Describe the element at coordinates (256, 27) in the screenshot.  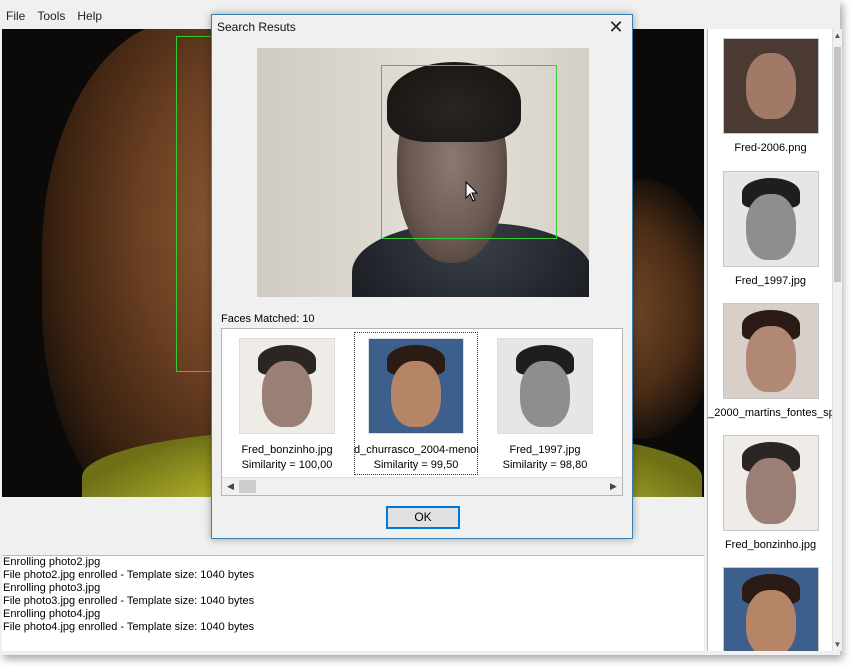
I see `dialog-title: Search Resuts` at that location.